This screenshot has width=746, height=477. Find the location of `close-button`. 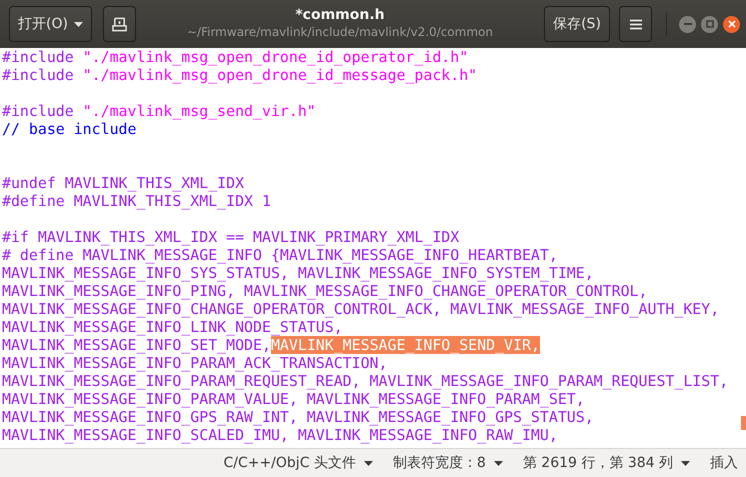

close-button is located at coordinates (731, 24).